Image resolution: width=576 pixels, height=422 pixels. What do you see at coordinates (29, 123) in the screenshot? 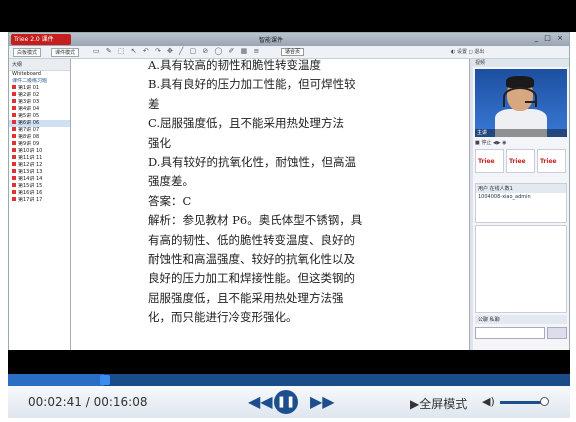
I see `sidebar-item-label: 第6讲 06` at bounding box center [29, 123].